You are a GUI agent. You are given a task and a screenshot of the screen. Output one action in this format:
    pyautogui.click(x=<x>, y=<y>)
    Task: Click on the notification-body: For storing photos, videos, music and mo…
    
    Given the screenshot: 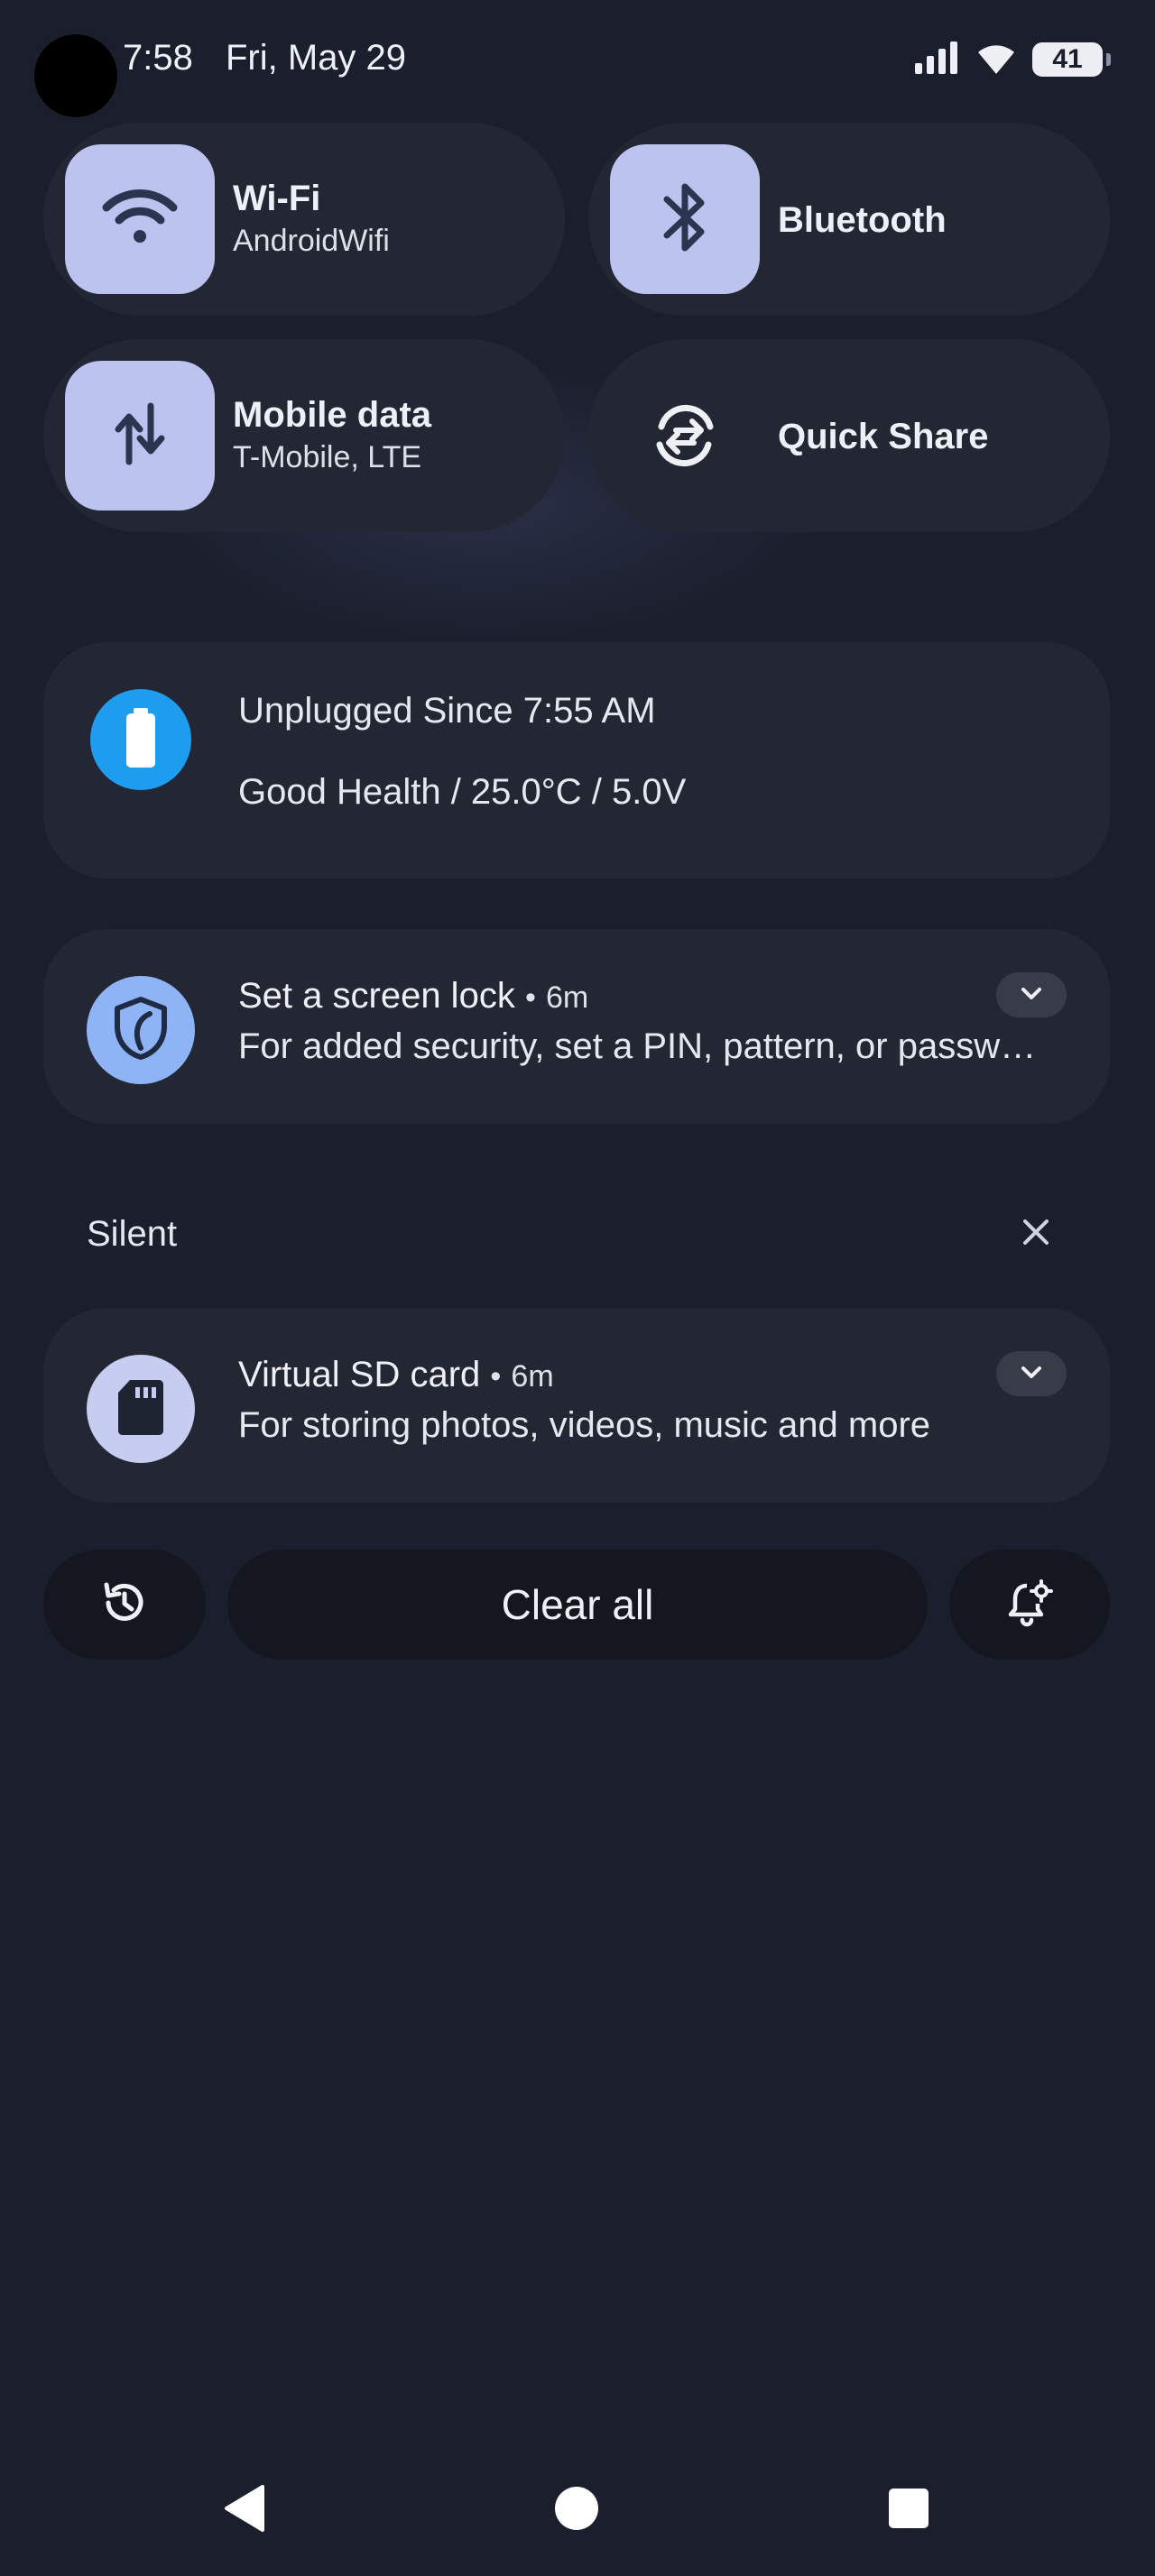 What is the action you would take?
    pyautogui.click(x=584, y=1425)
    